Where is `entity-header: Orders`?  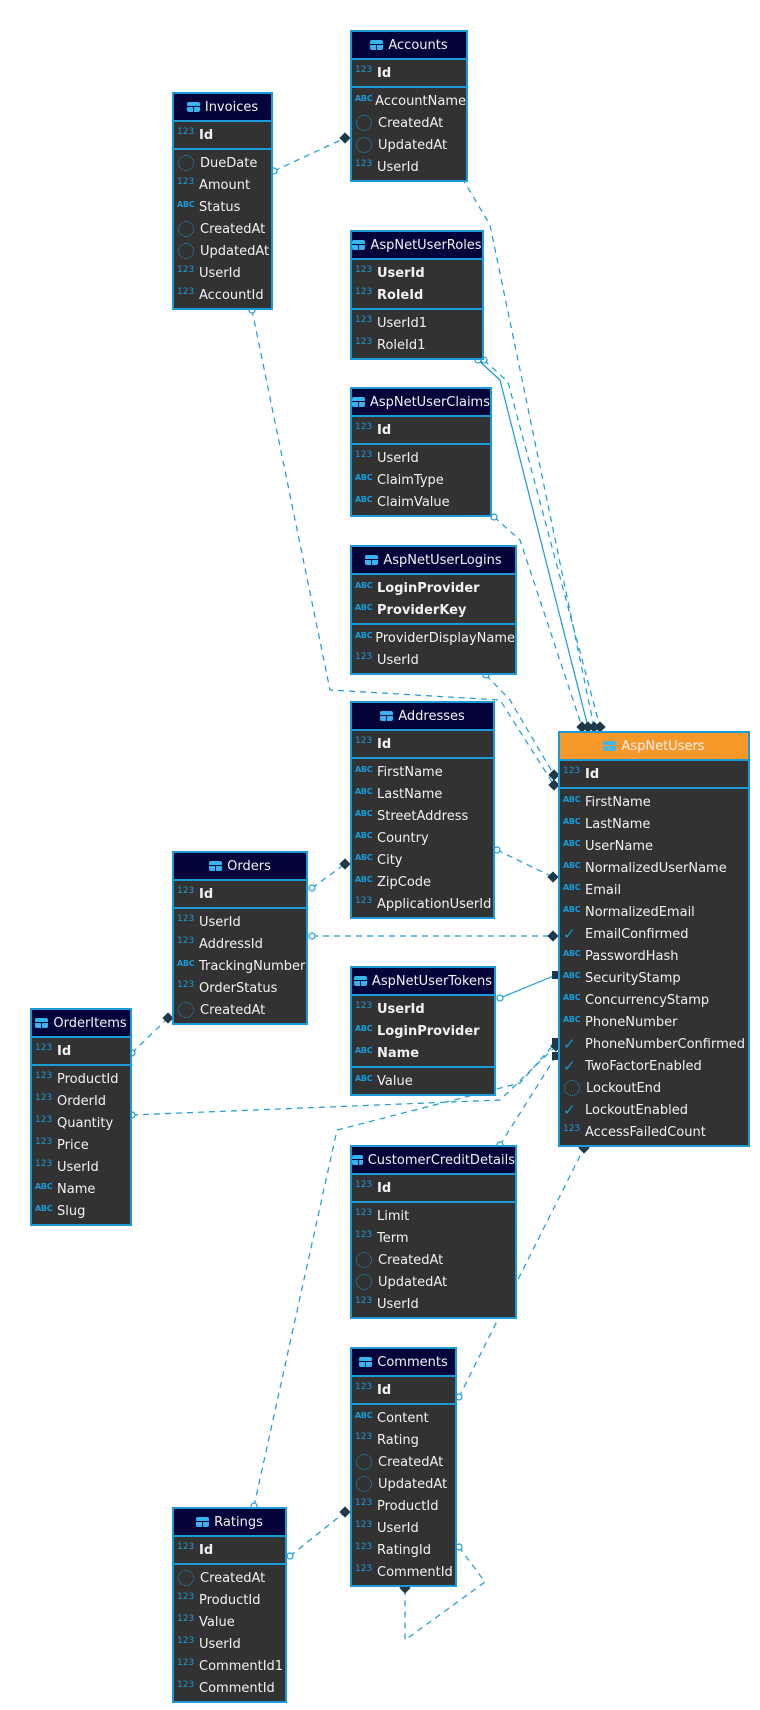
entity-header: Orders is located at coordinates (240, 867).